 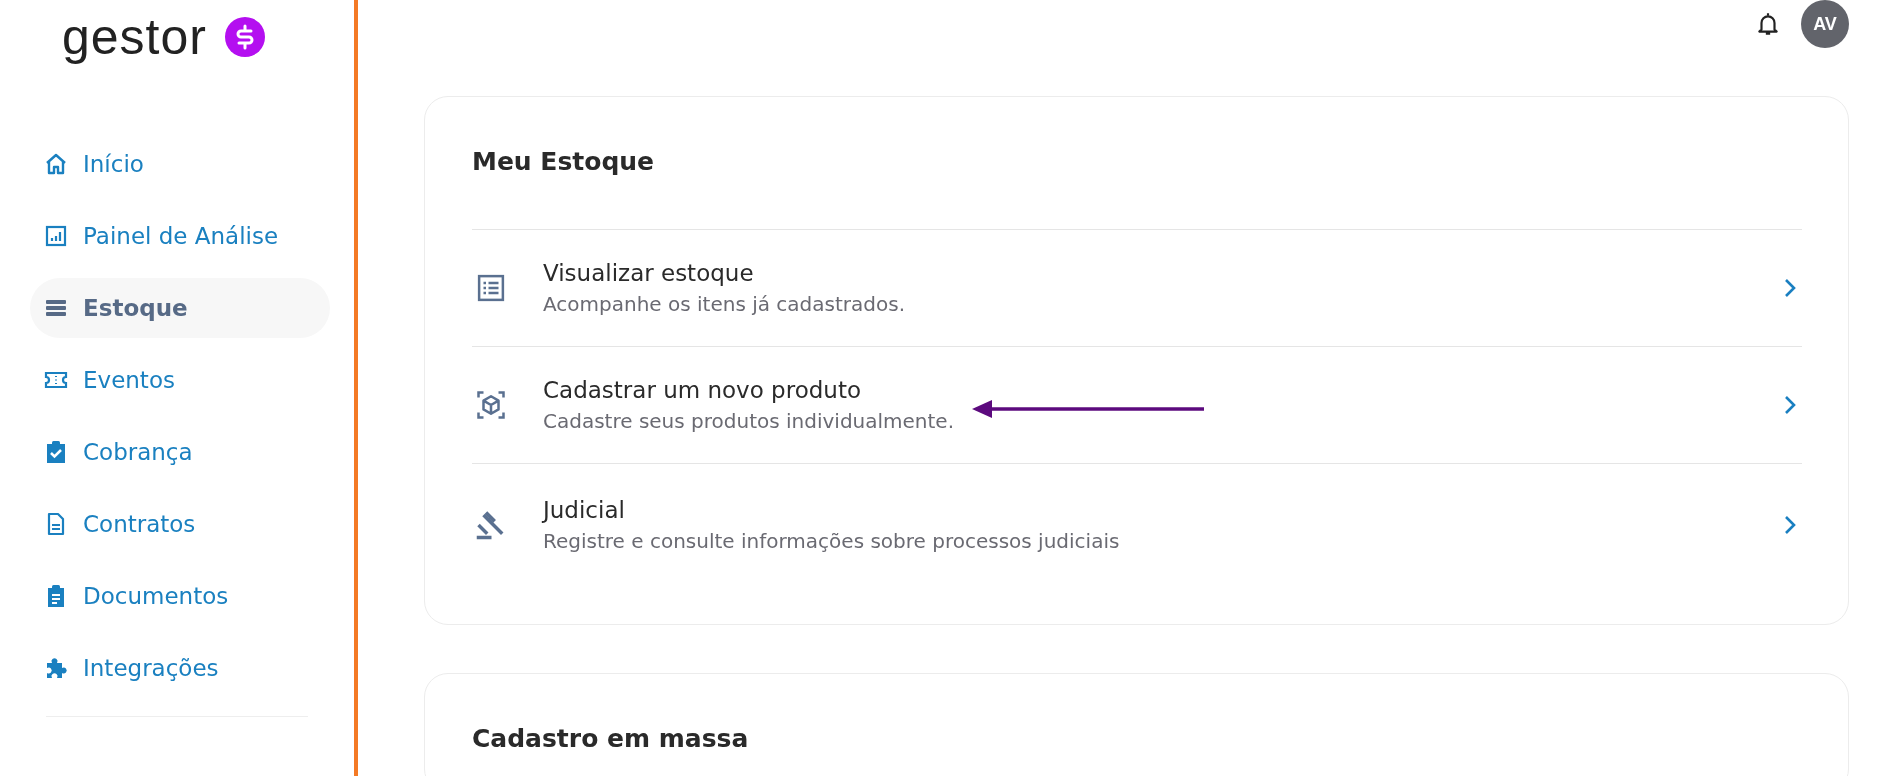 I want to click on nav-item: Cobrança, so click(x=180, y=452).